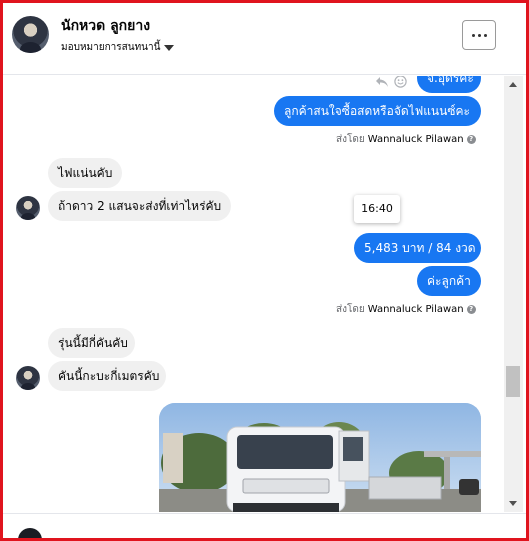 The width and height of the screenshot is (529, 541). What do you see at coordinates (513, 294) in the screenshot?
I see `chat-scrollbar` at bounding box center [513, 294].